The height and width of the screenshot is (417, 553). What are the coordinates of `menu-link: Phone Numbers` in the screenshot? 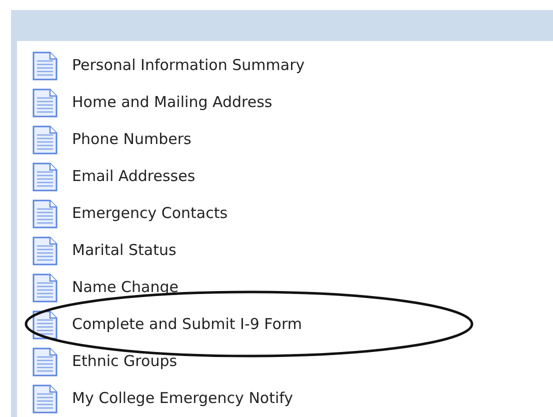 It's located at (132, 139).